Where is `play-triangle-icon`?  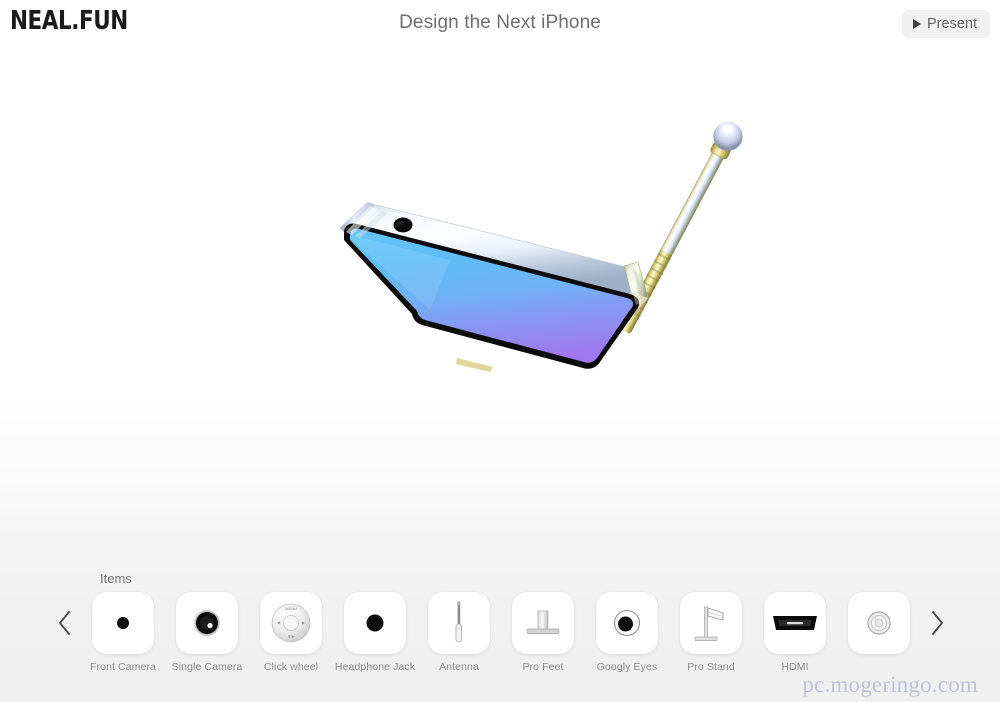
play-triangle-icon is located at coordinates (917, 24).